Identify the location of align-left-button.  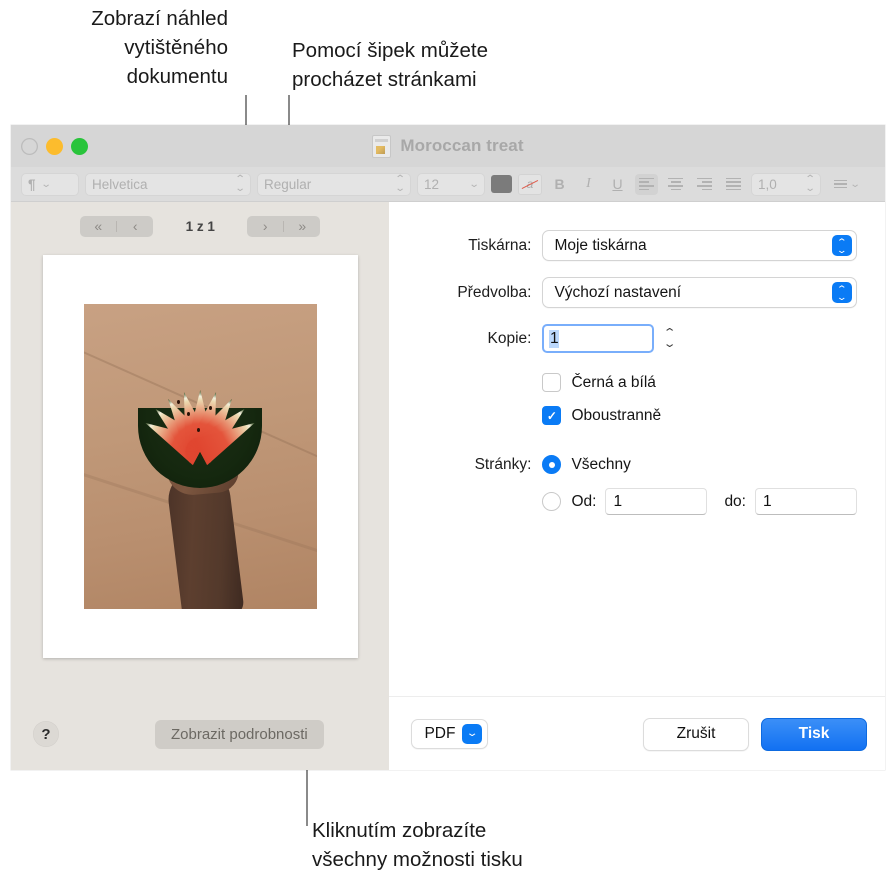
(646, 184).